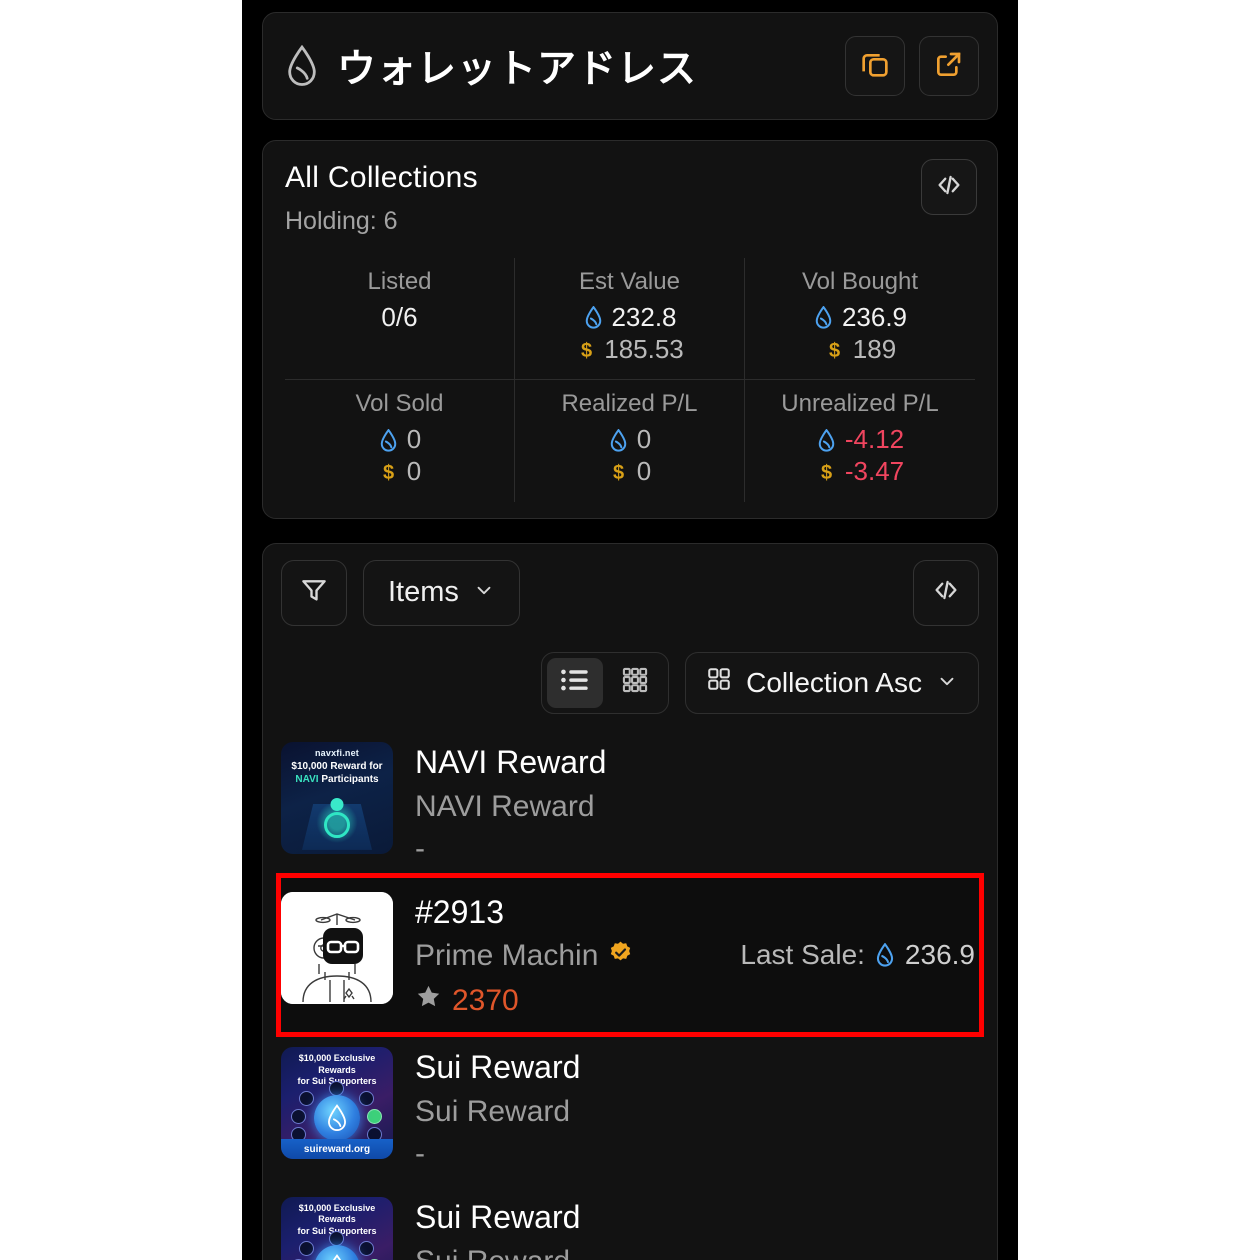 The height and width of the screenshot is (1260, 1260). Describe the element at coordinates (484, 592) in the screenshot. I see `chevron-down-icon` at that location.